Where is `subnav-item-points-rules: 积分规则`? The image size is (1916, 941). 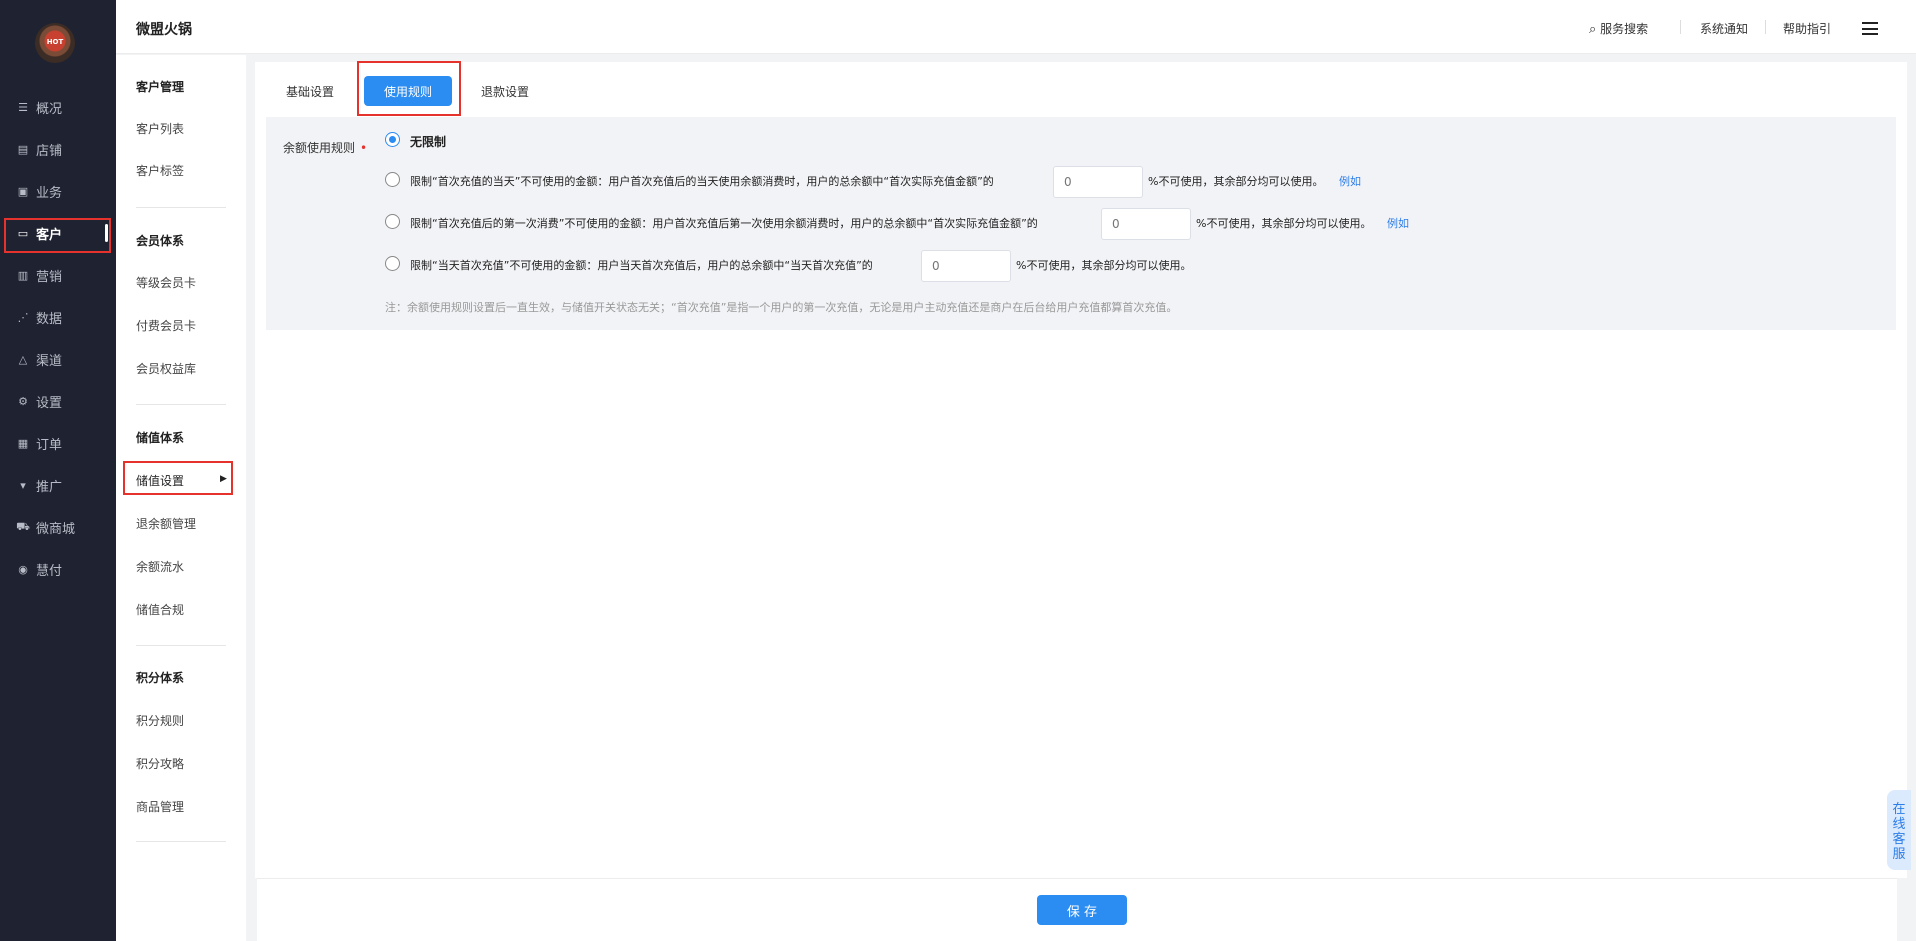 subnav-item-points-rules: 积分规则 is located at coordinates (160, 720).